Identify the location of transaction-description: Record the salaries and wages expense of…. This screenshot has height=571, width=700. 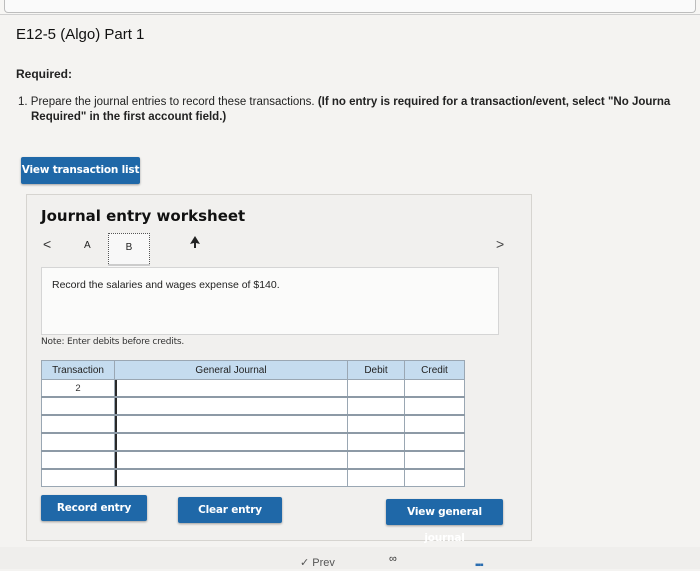
(166, 285).